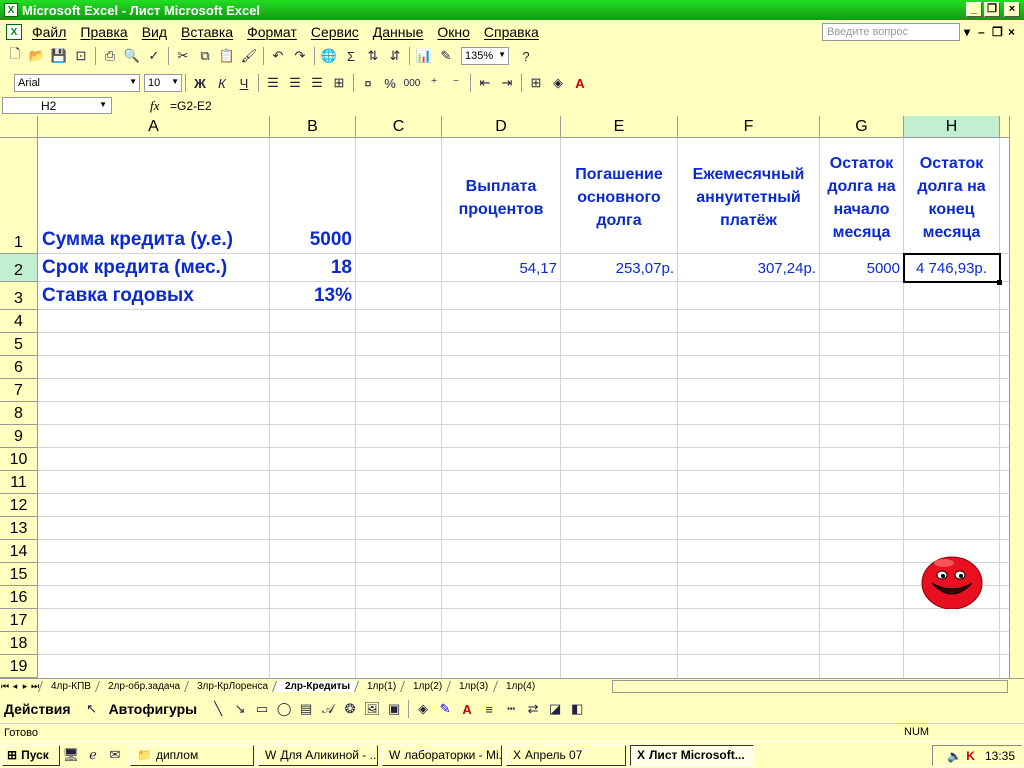  I want to click on cell-h1: Остаток долга на конец месяца, so click(951, 195).